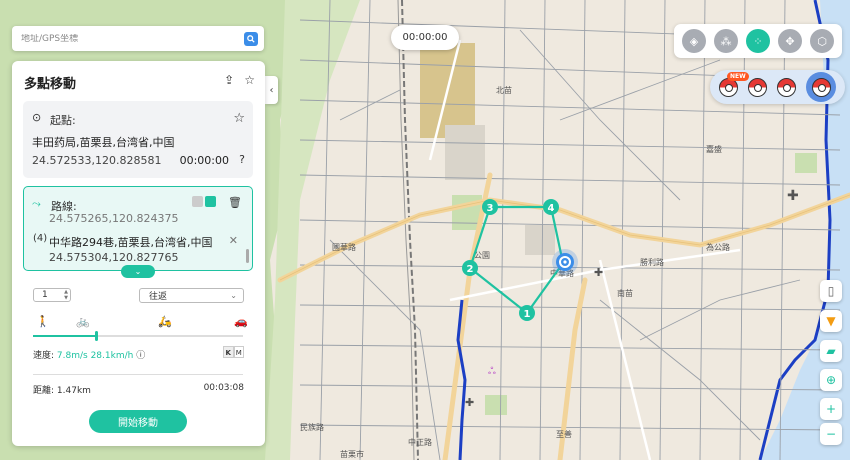 Image resolution: width=850 pixels, height=460 pixels. Describe the element at coordinates (565, 262) in the screenshot. I see `current-location-marker` at that location.